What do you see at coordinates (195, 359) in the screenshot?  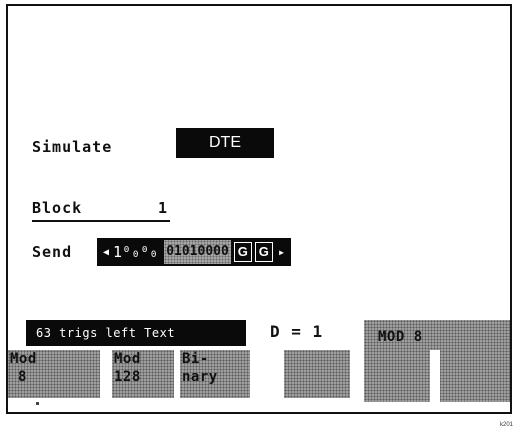 I see `softkey-line: Bi-` at bounding box center [195, 359].